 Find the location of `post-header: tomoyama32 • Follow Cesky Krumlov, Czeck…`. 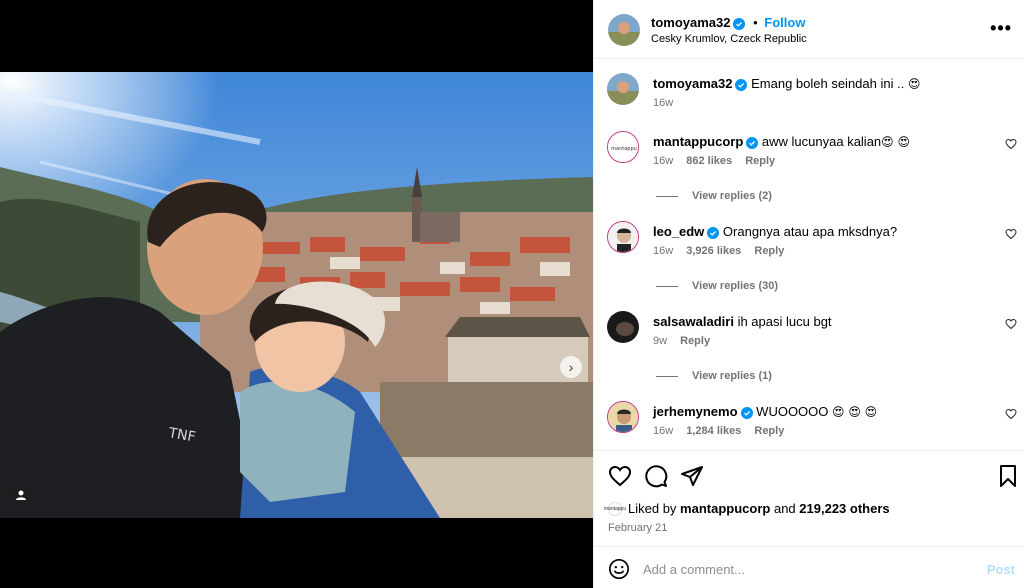

post-header: tomoyama32 • Follow Cesky Krumlov, Czeck… is located at coordinates (809, 29).